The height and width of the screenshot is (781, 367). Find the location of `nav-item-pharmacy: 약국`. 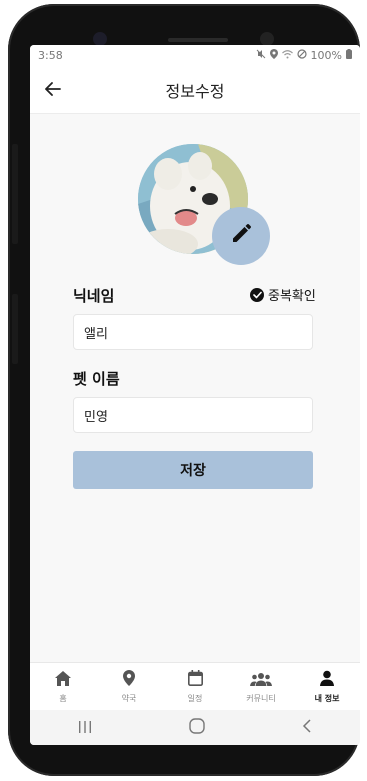

nav-item-pharmacy: 약국 is located at coordinates (129, 687).